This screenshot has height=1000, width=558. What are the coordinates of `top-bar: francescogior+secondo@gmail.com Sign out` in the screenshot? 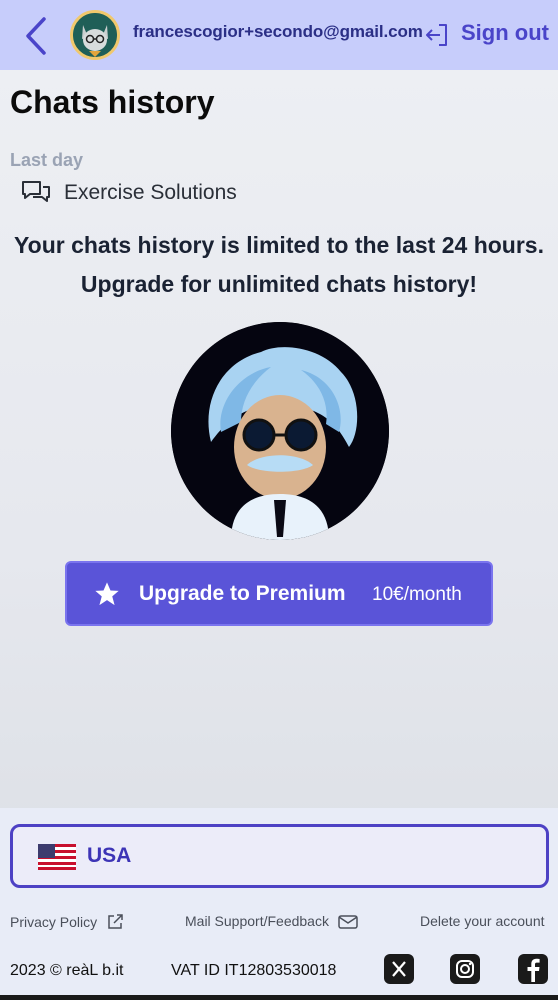 It's located at (279, 35).